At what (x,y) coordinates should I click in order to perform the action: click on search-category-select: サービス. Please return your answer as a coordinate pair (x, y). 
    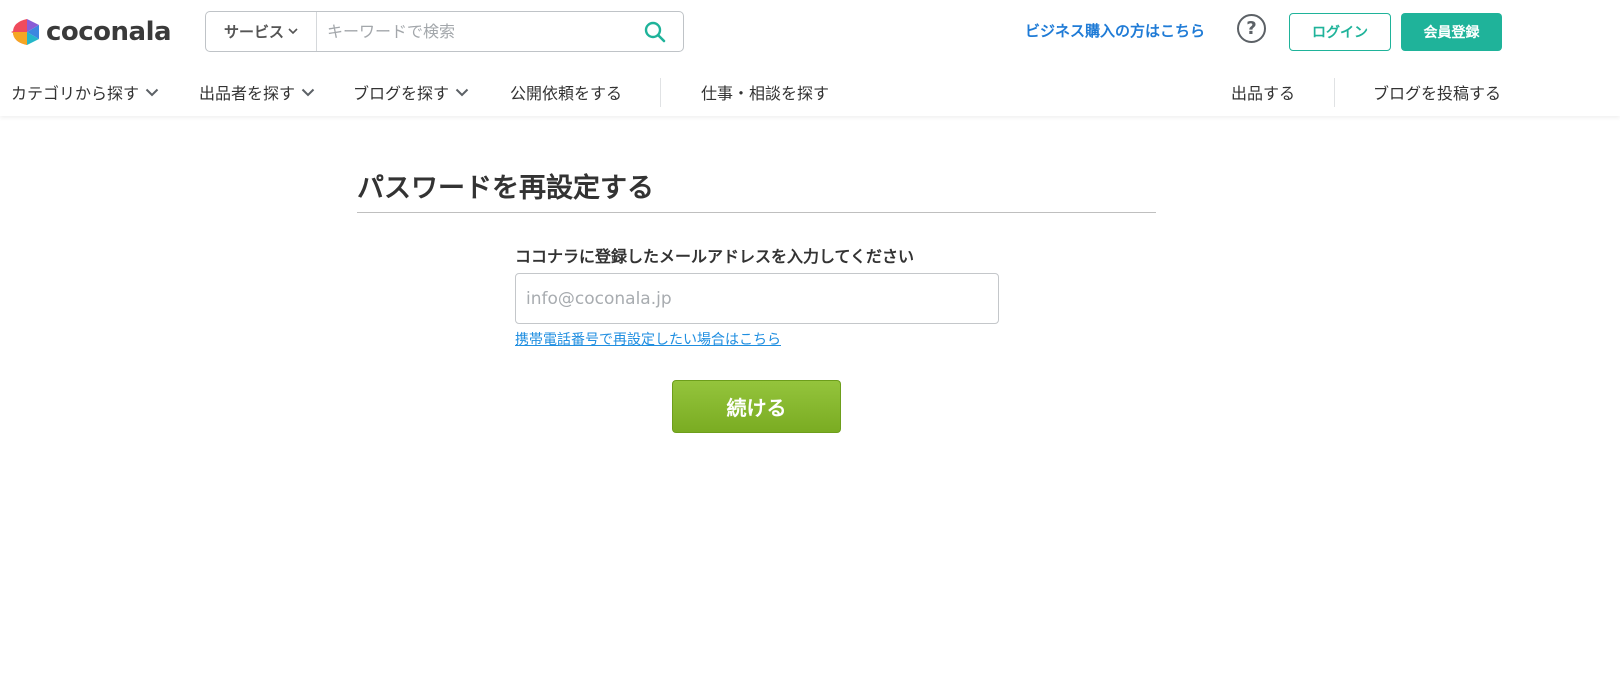
    Looking at the image, I should click on (261, 31).